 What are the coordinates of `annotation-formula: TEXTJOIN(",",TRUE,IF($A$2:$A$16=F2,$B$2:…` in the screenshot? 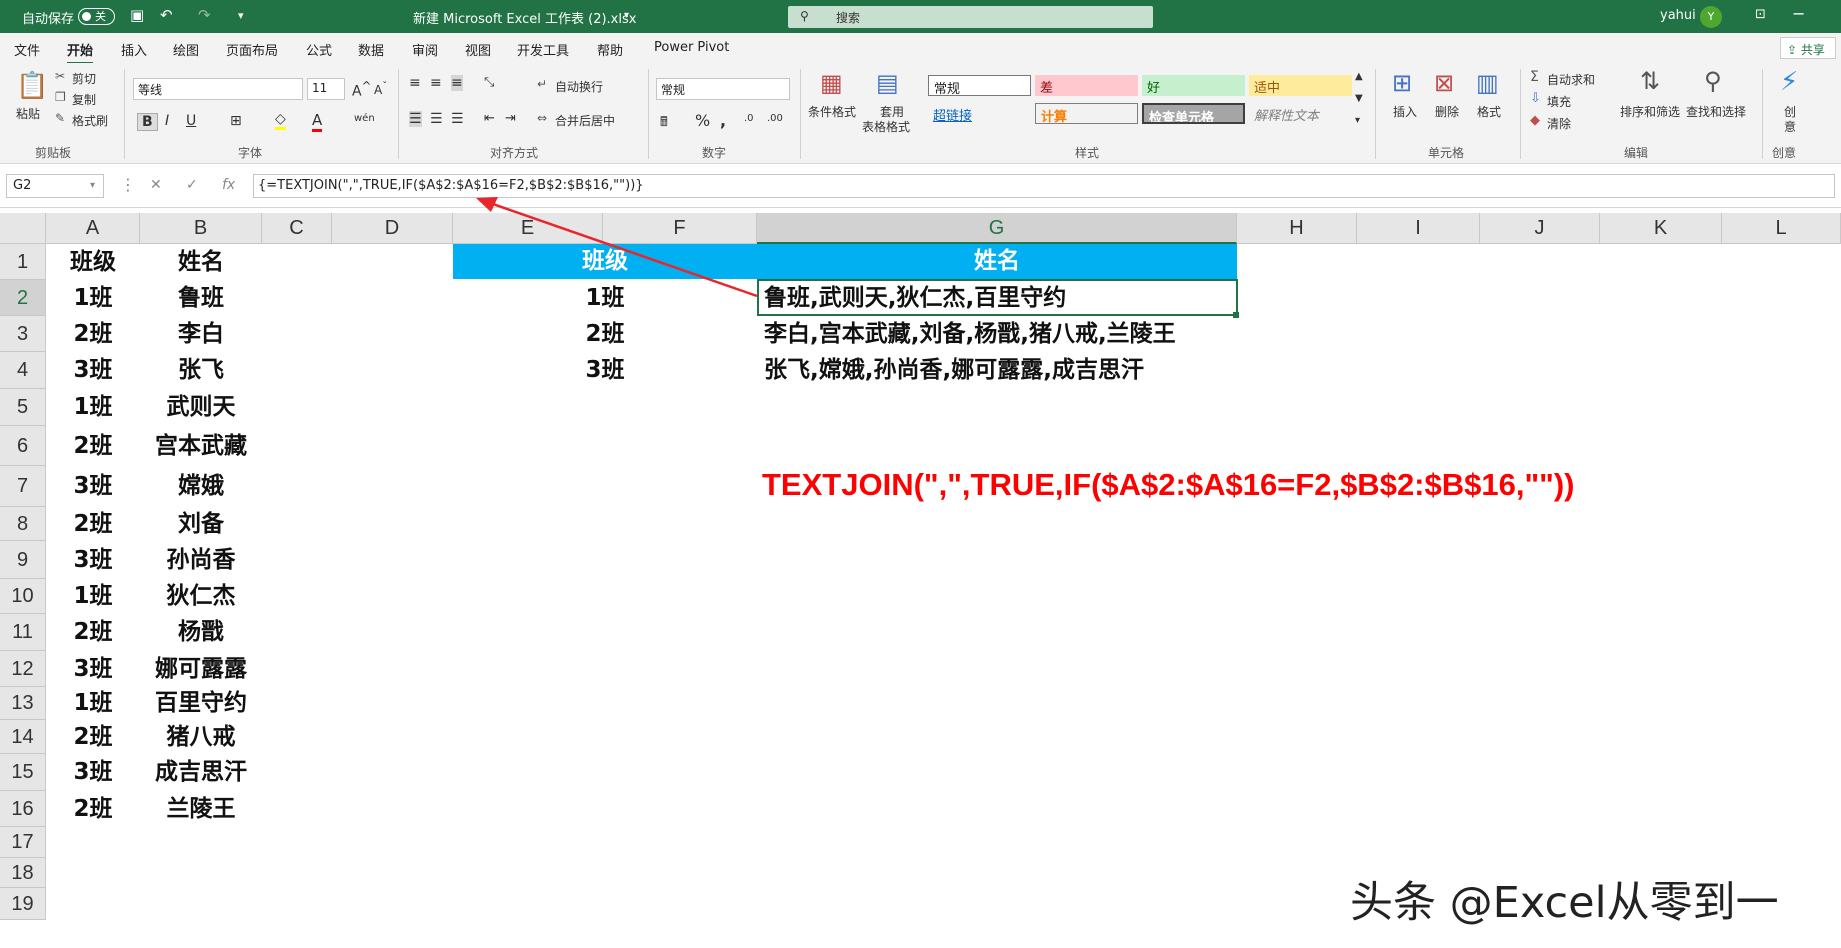 It's located at (1168, 484).